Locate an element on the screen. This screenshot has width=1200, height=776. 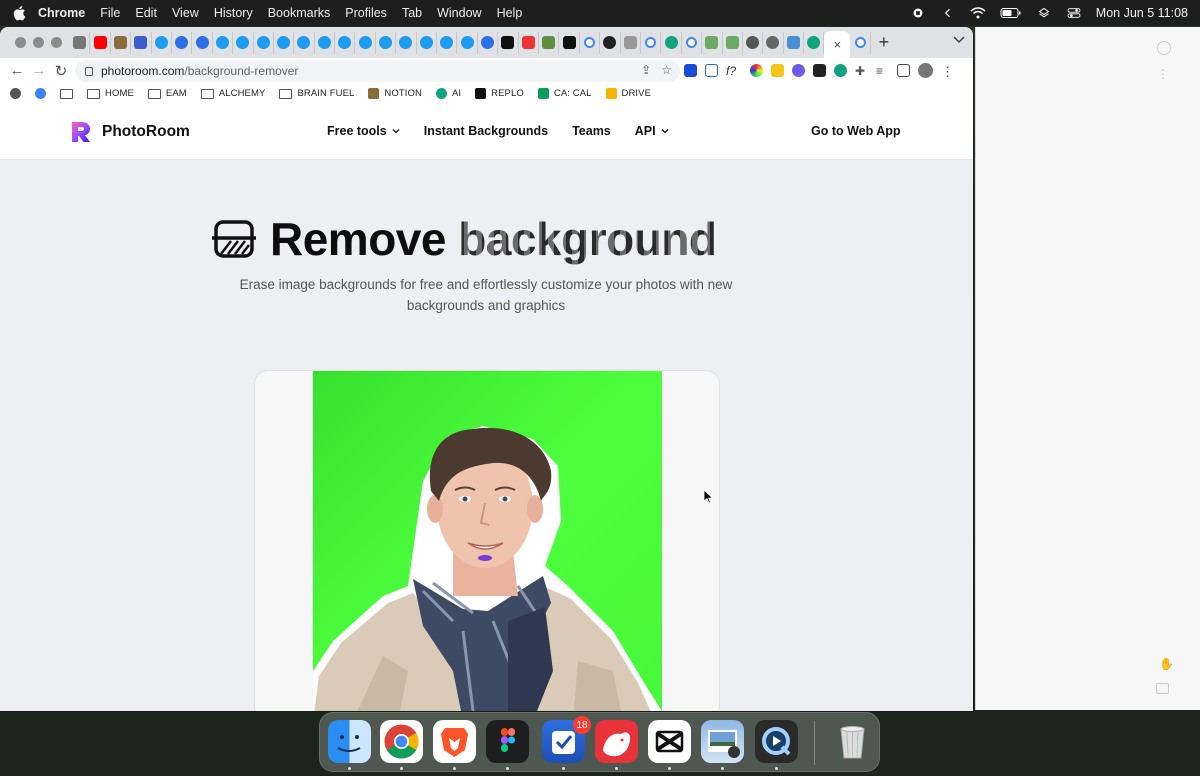
profile-avatar is located at coordinates (925, 70).